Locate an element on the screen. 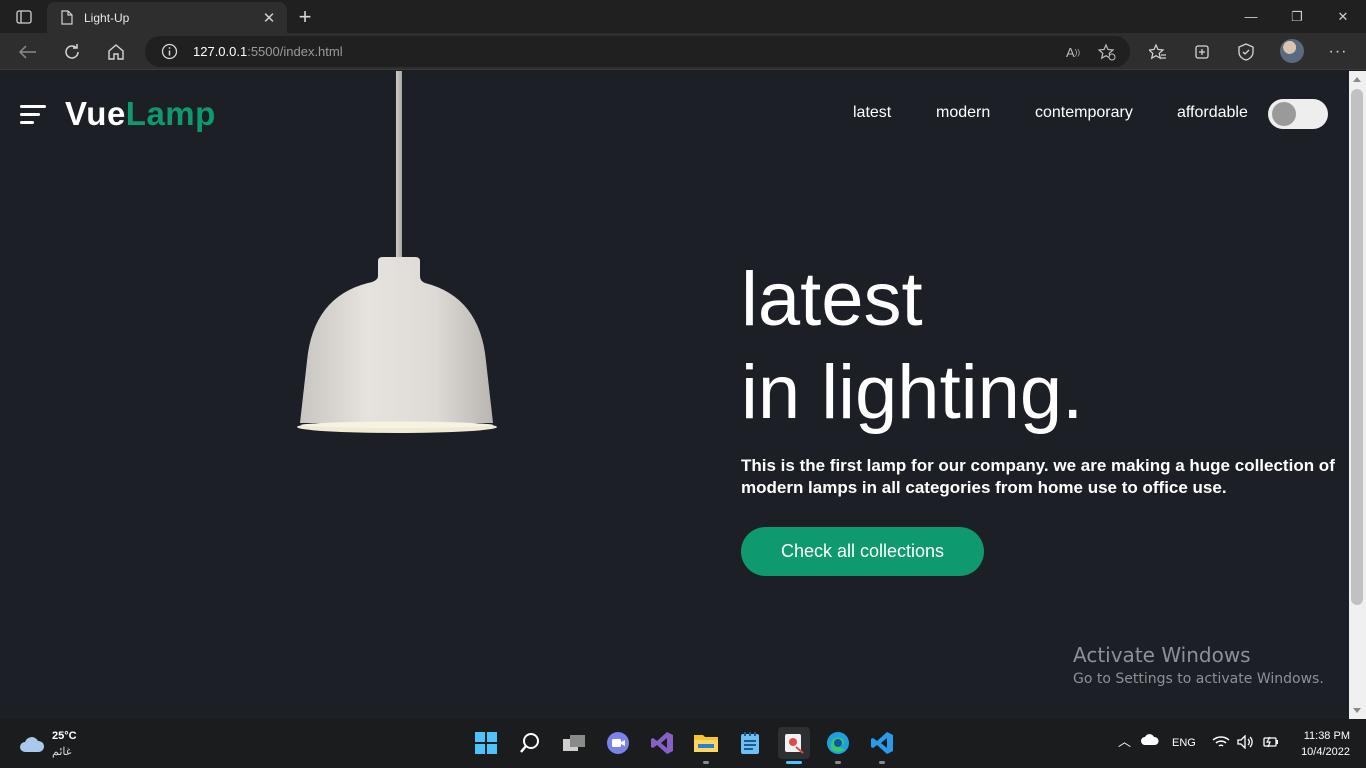  home-icon is located at coordinates (116, 52).